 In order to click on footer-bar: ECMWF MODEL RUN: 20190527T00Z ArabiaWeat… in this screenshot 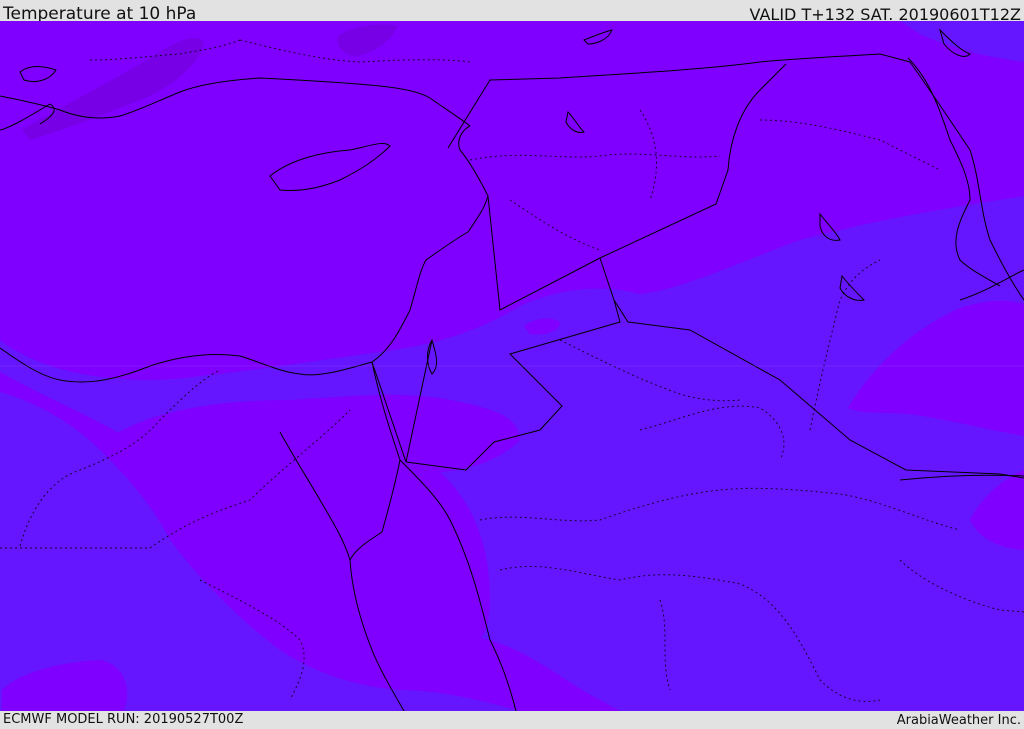, I will do `click(512, 720)`.